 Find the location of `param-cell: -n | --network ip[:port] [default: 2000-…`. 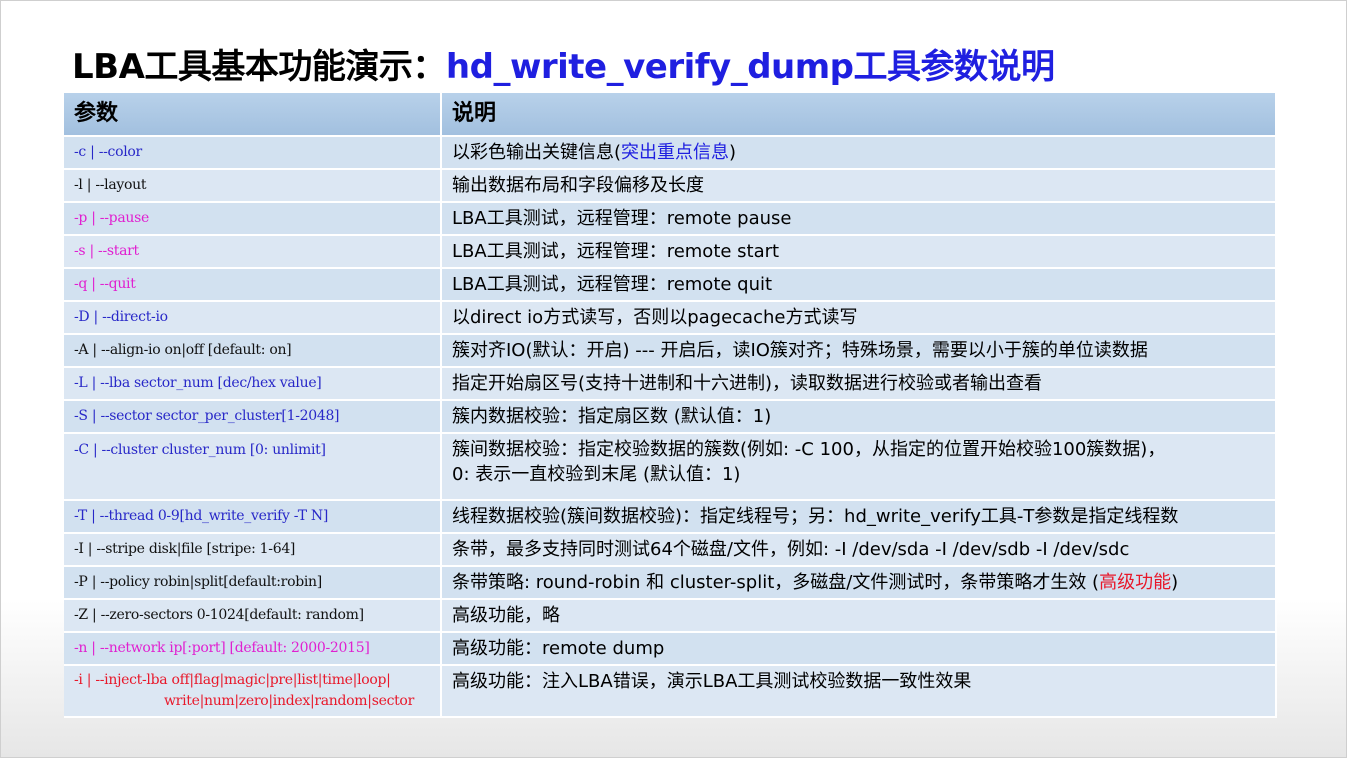

param-cell: -n | --network ip[:port] [default: 2000-… is located at coordinates (253, 649).